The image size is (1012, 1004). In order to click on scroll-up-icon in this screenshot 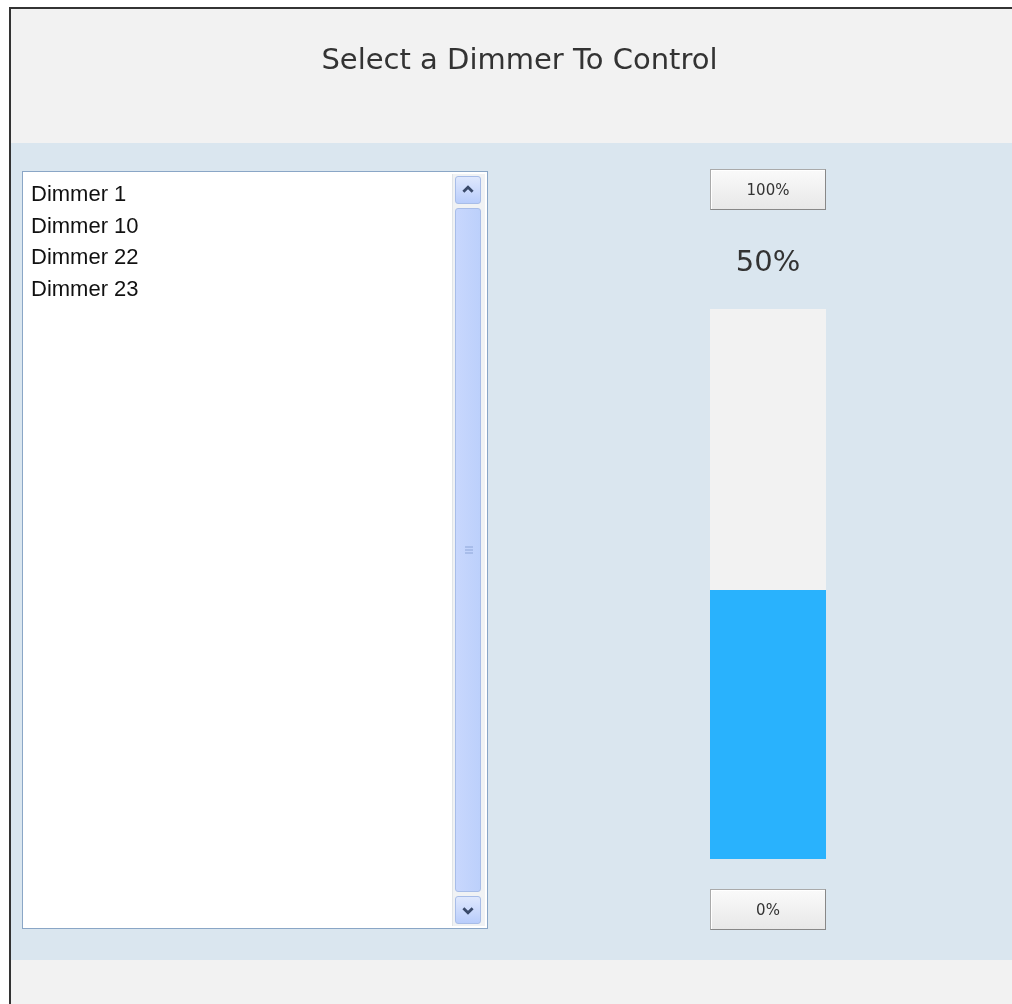, I will do `click(468, 190)`.